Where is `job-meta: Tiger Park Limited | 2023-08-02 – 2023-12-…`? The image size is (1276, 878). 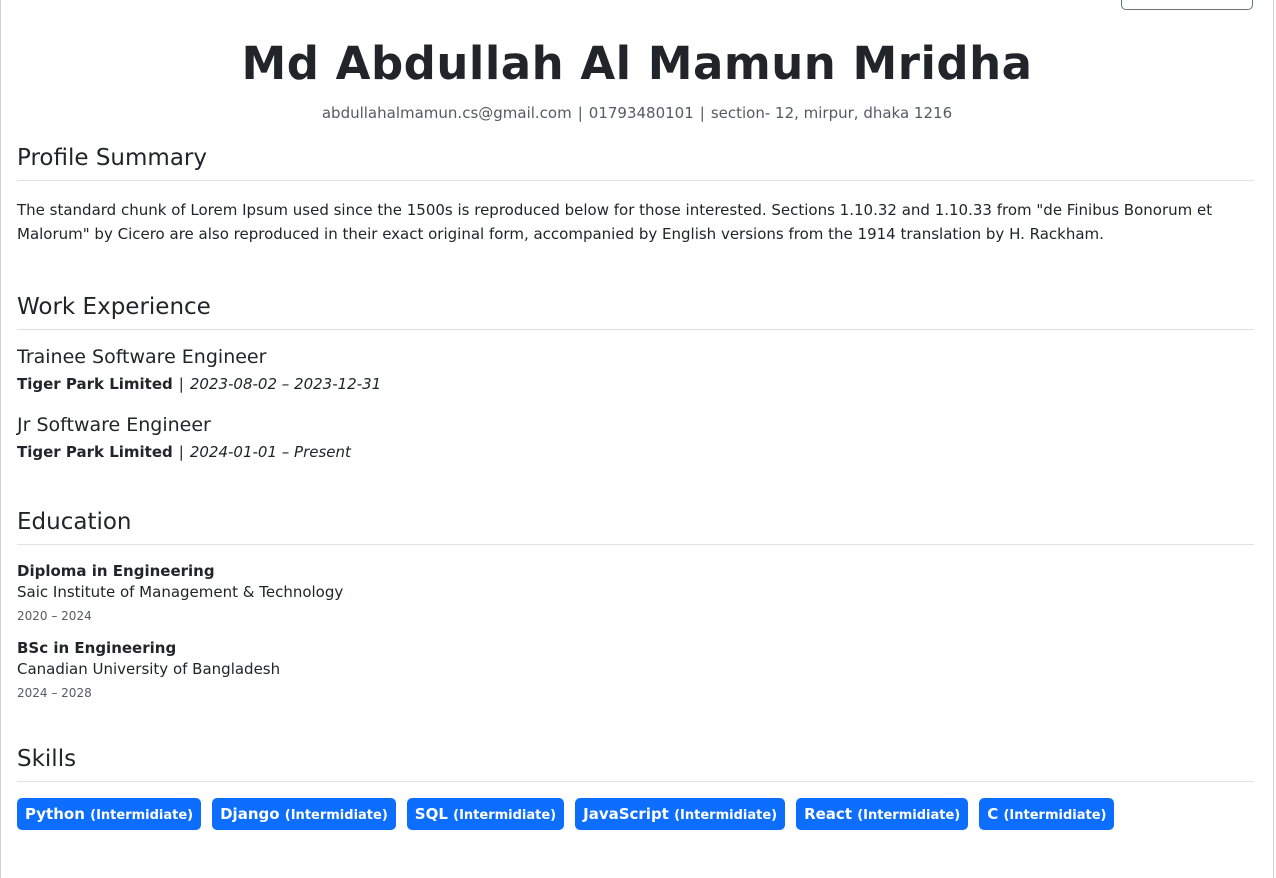
job-meta: Tiger Park Limited | 2023-08-02 – 2023-12-… is located at coordinates (635, 384).